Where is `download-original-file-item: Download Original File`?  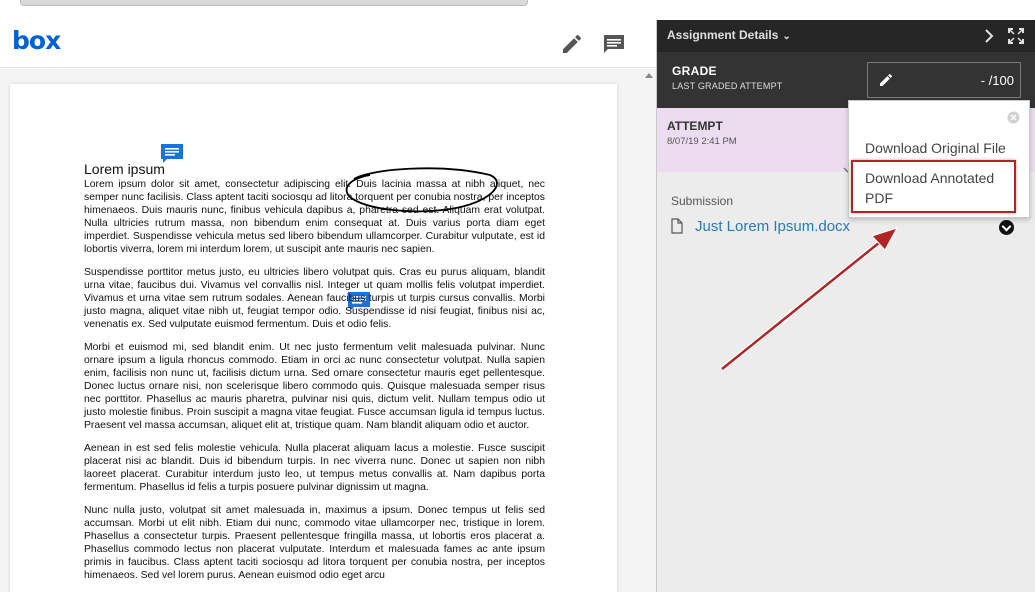
download-original-file-item: Download Original File is located at coordinates (935, 148).